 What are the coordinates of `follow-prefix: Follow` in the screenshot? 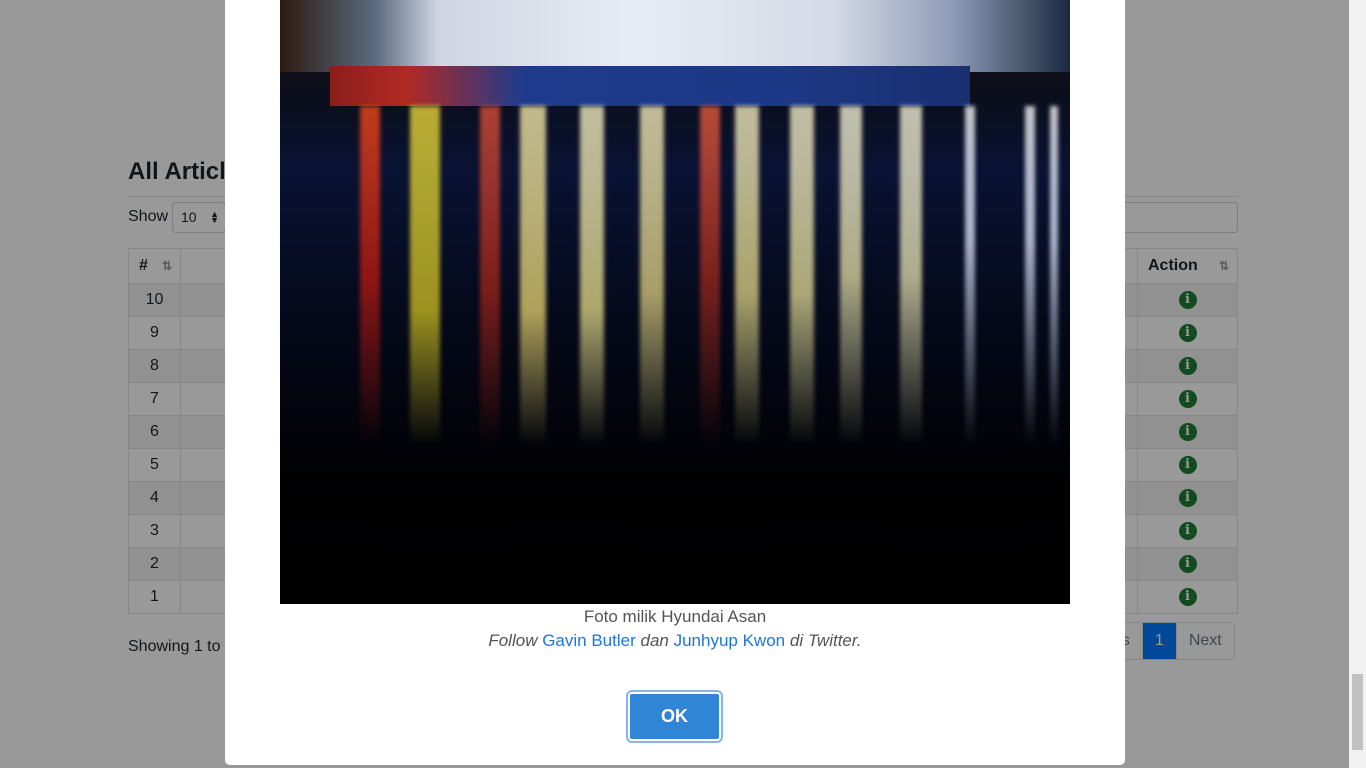 It's located at (513, 640).